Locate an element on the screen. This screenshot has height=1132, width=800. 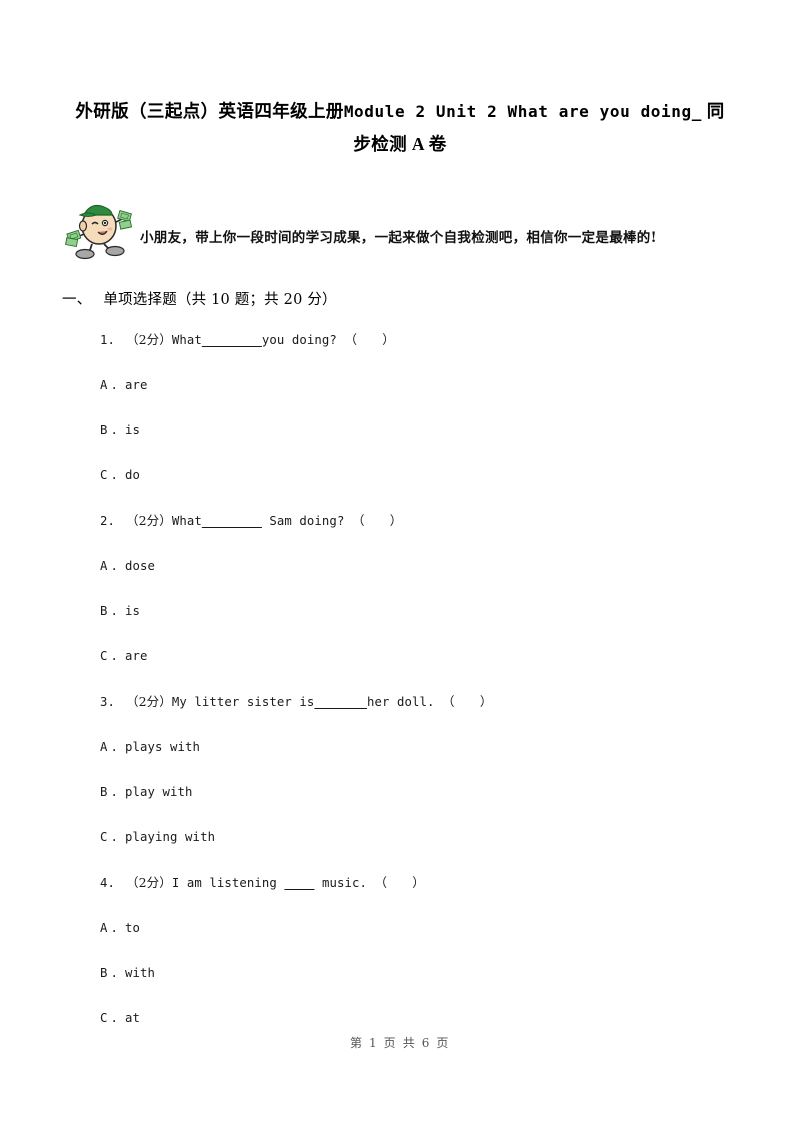
question-text-after: Sam doing? is located at coordinates (303, 521).